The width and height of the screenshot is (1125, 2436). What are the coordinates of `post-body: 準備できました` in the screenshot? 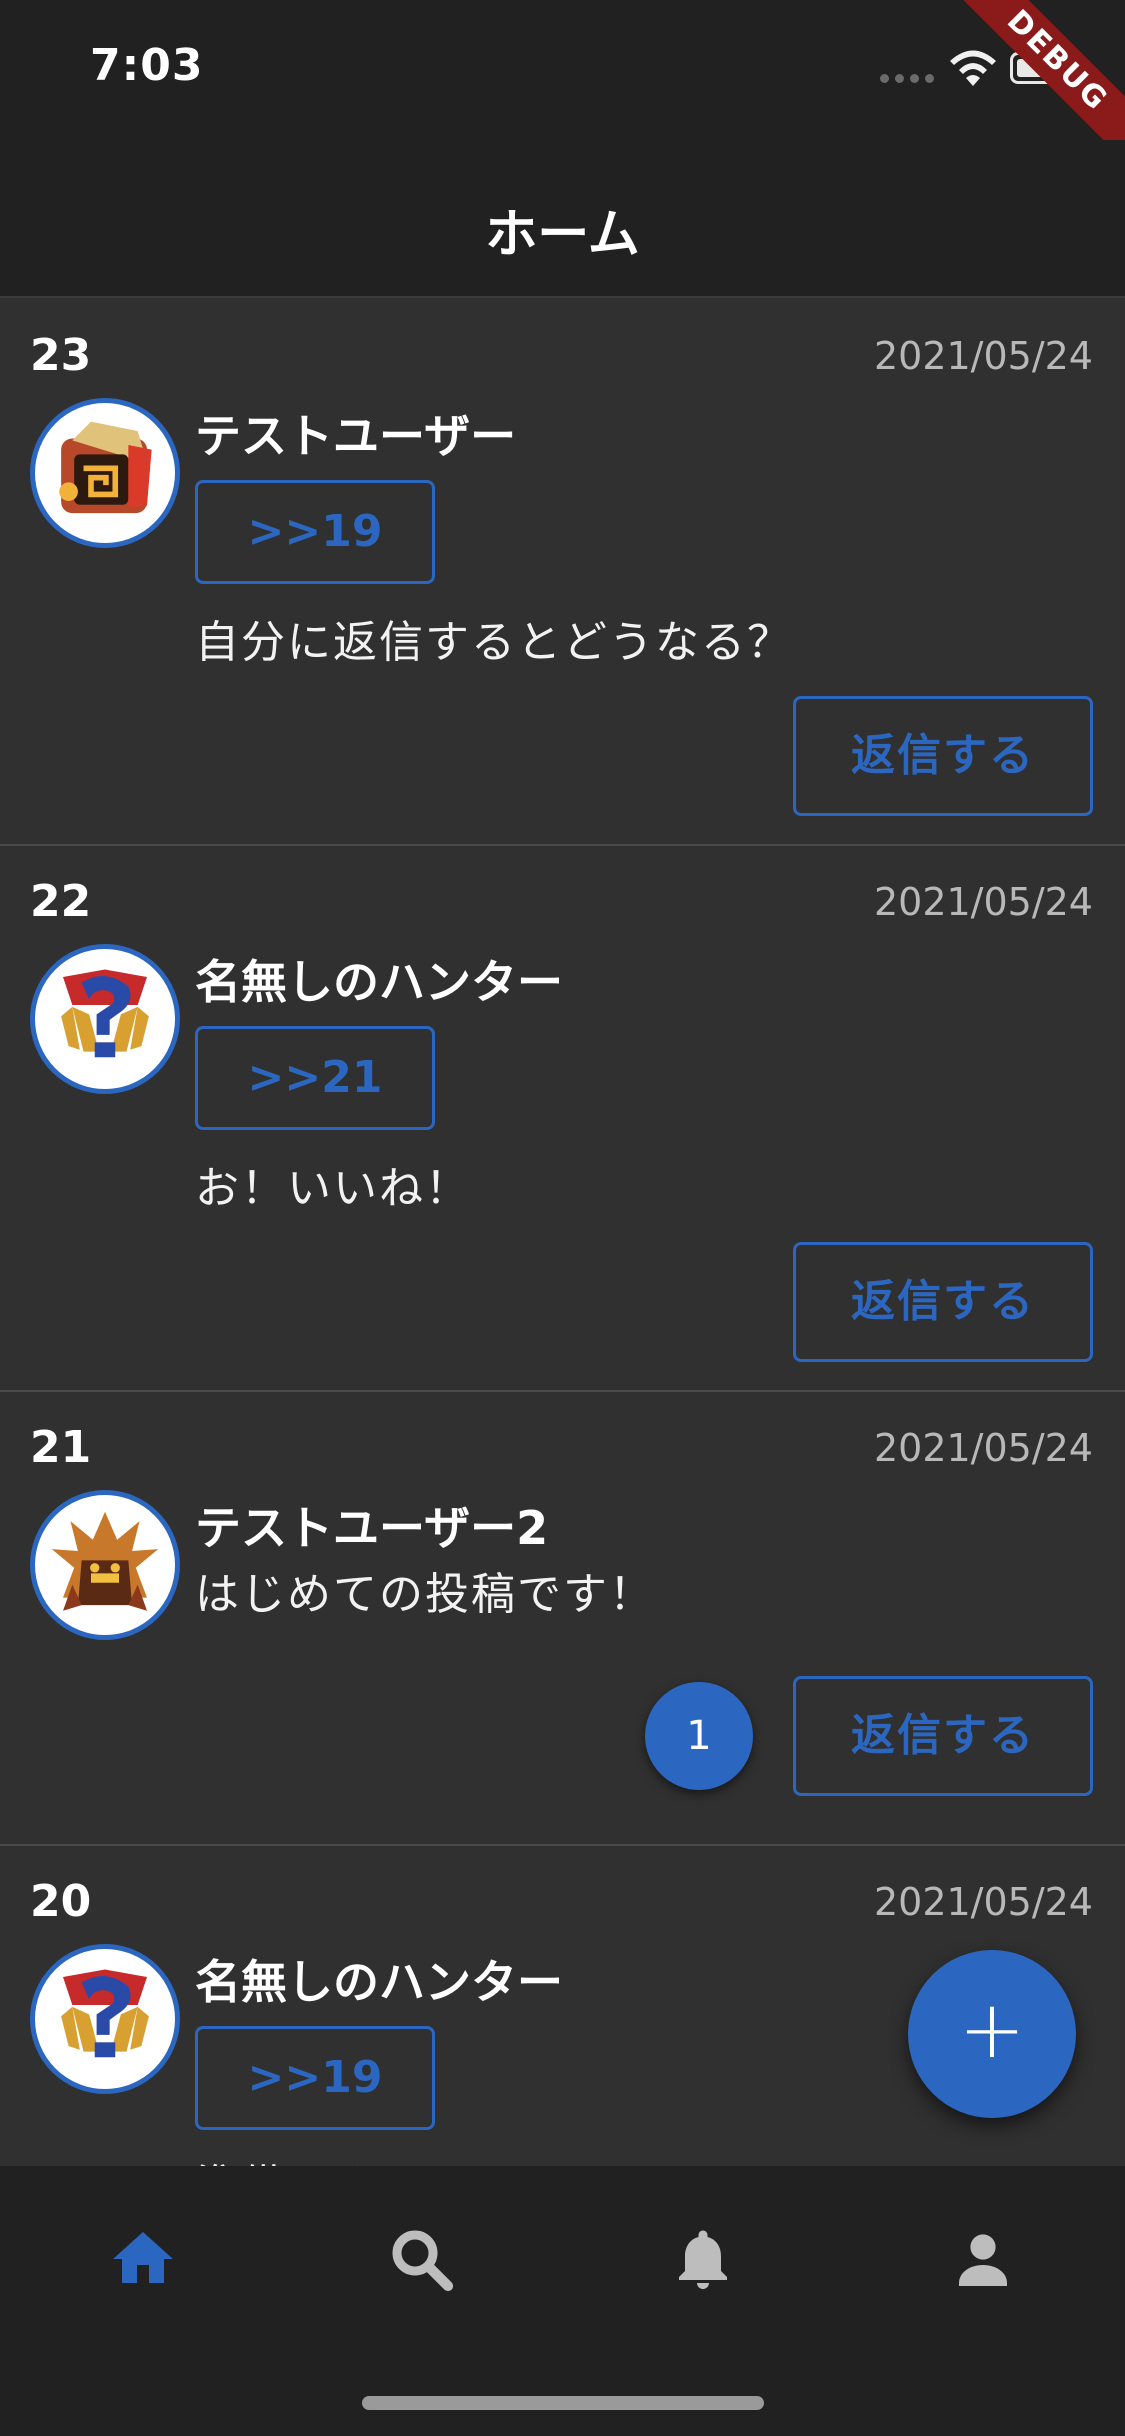 It's located at (356, 2158).